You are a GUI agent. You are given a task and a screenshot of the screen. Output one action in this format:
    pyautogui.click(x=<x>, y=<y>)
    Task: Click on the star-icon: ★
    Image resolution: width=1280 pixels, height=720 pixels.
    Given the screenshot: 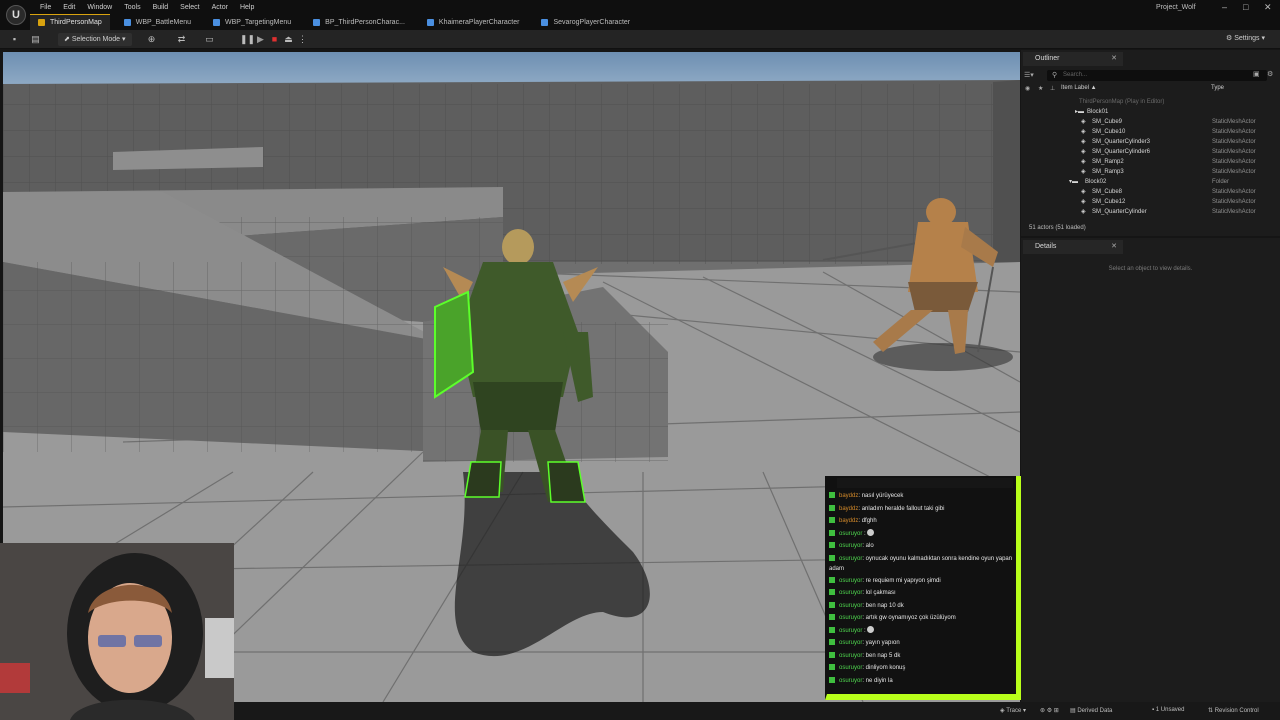 What is the action you would take?
    pyautogui.click(x=1040, y=88)
    